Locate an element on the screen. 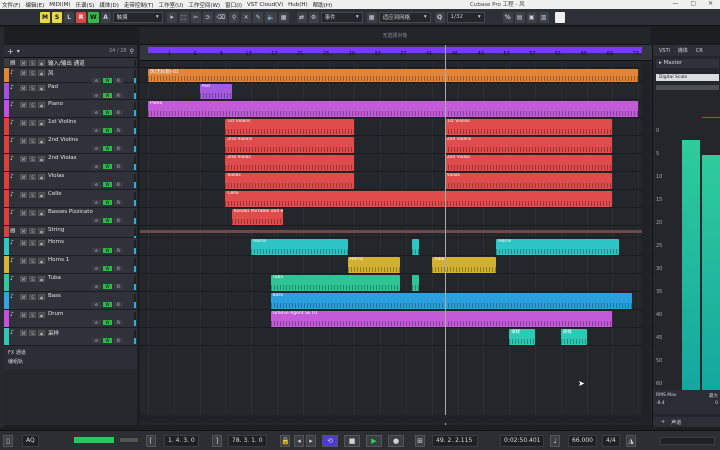 This screenshot has width=720, height=450. listen-mode-button: L is located at coordinates (69, 17).